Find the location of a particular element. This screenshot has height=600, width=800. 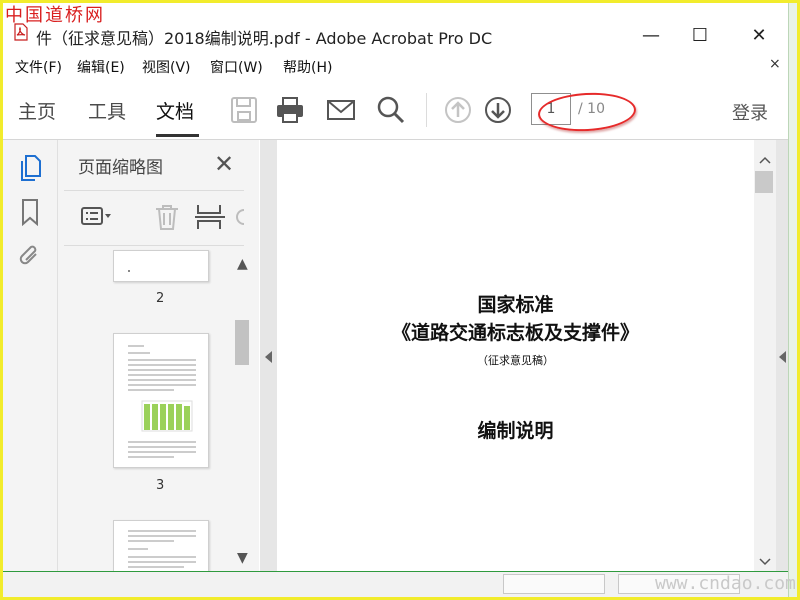

background-window-edge is located at coordinates (793, 300).